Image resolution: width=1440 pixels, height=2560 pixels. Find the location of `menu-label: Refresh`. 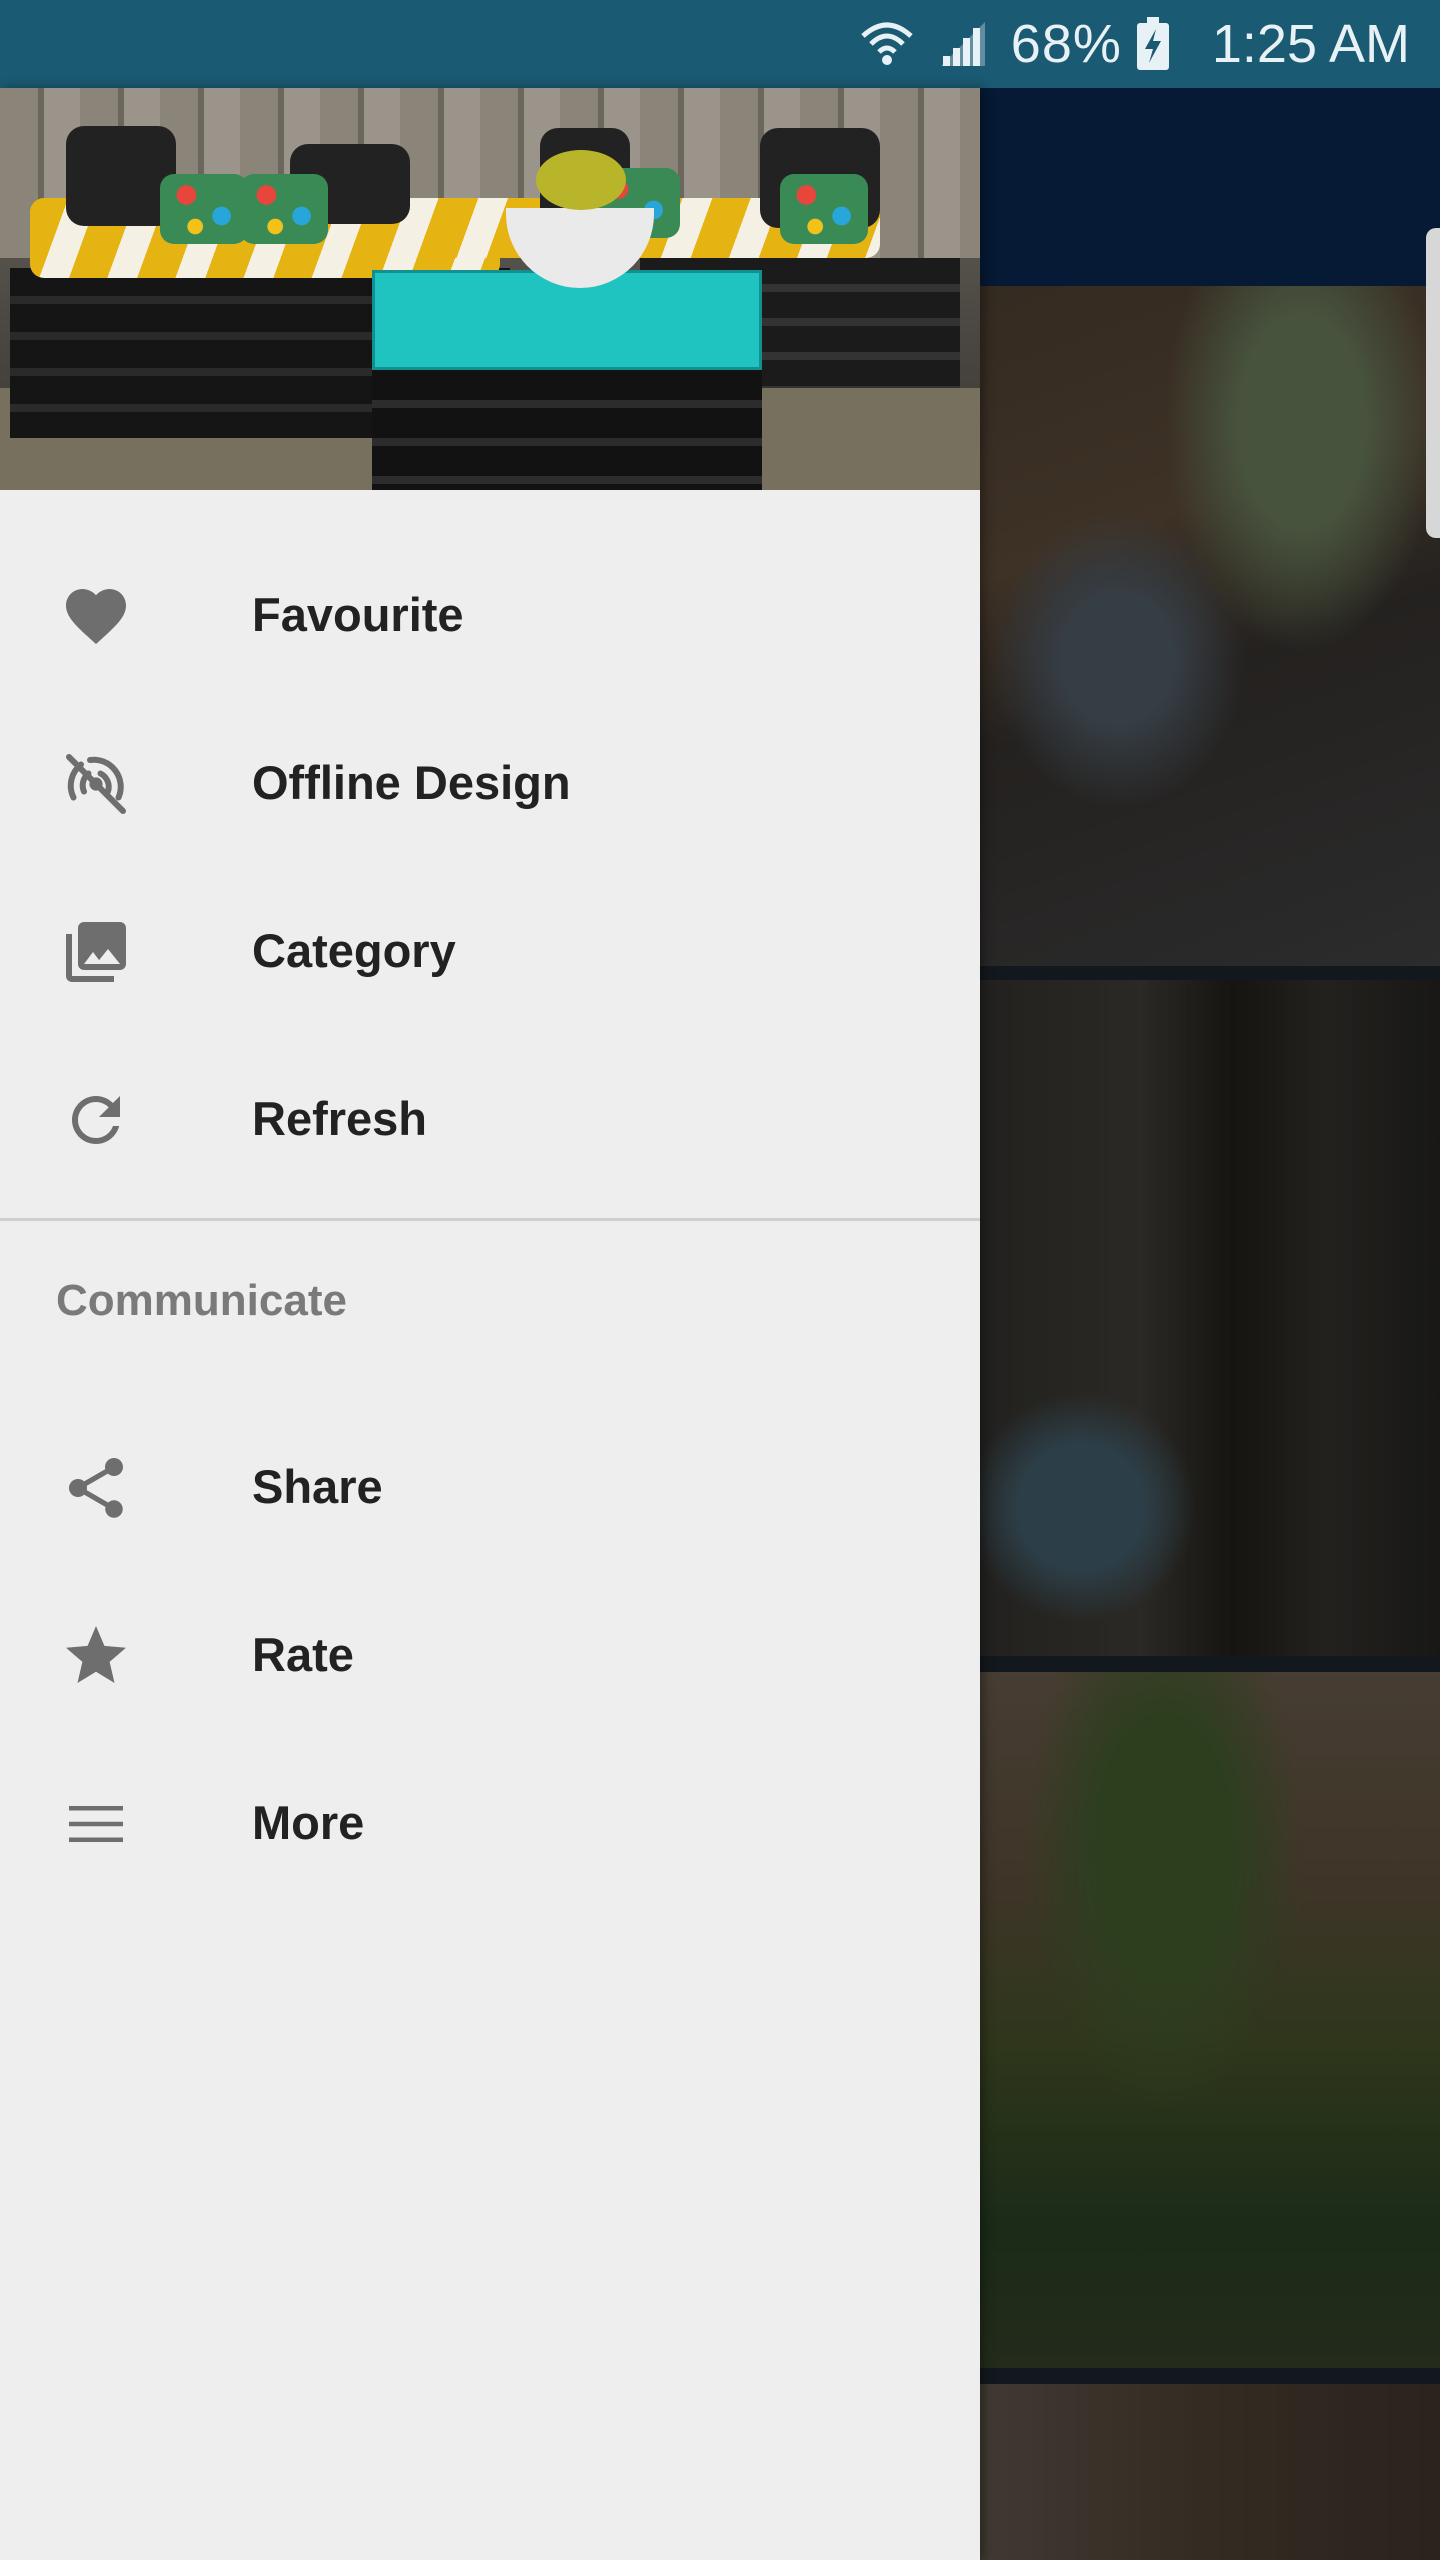

menu-label: Refresh is located at coordinates (340, 1118).